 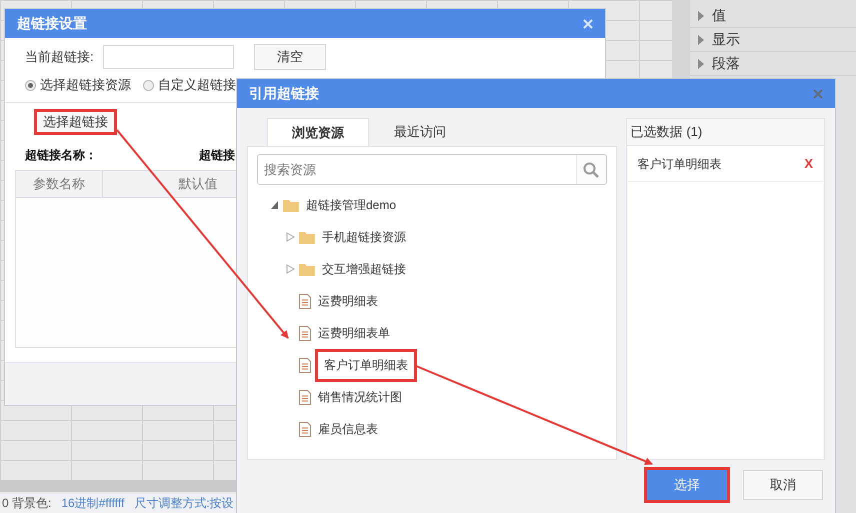 I want to click on close-icon, so click(x=818, y=93).